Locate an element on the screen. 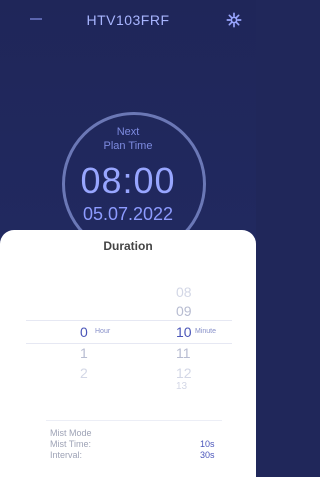  plan-time-label: Plan Time is located at coordinates (128, 146).